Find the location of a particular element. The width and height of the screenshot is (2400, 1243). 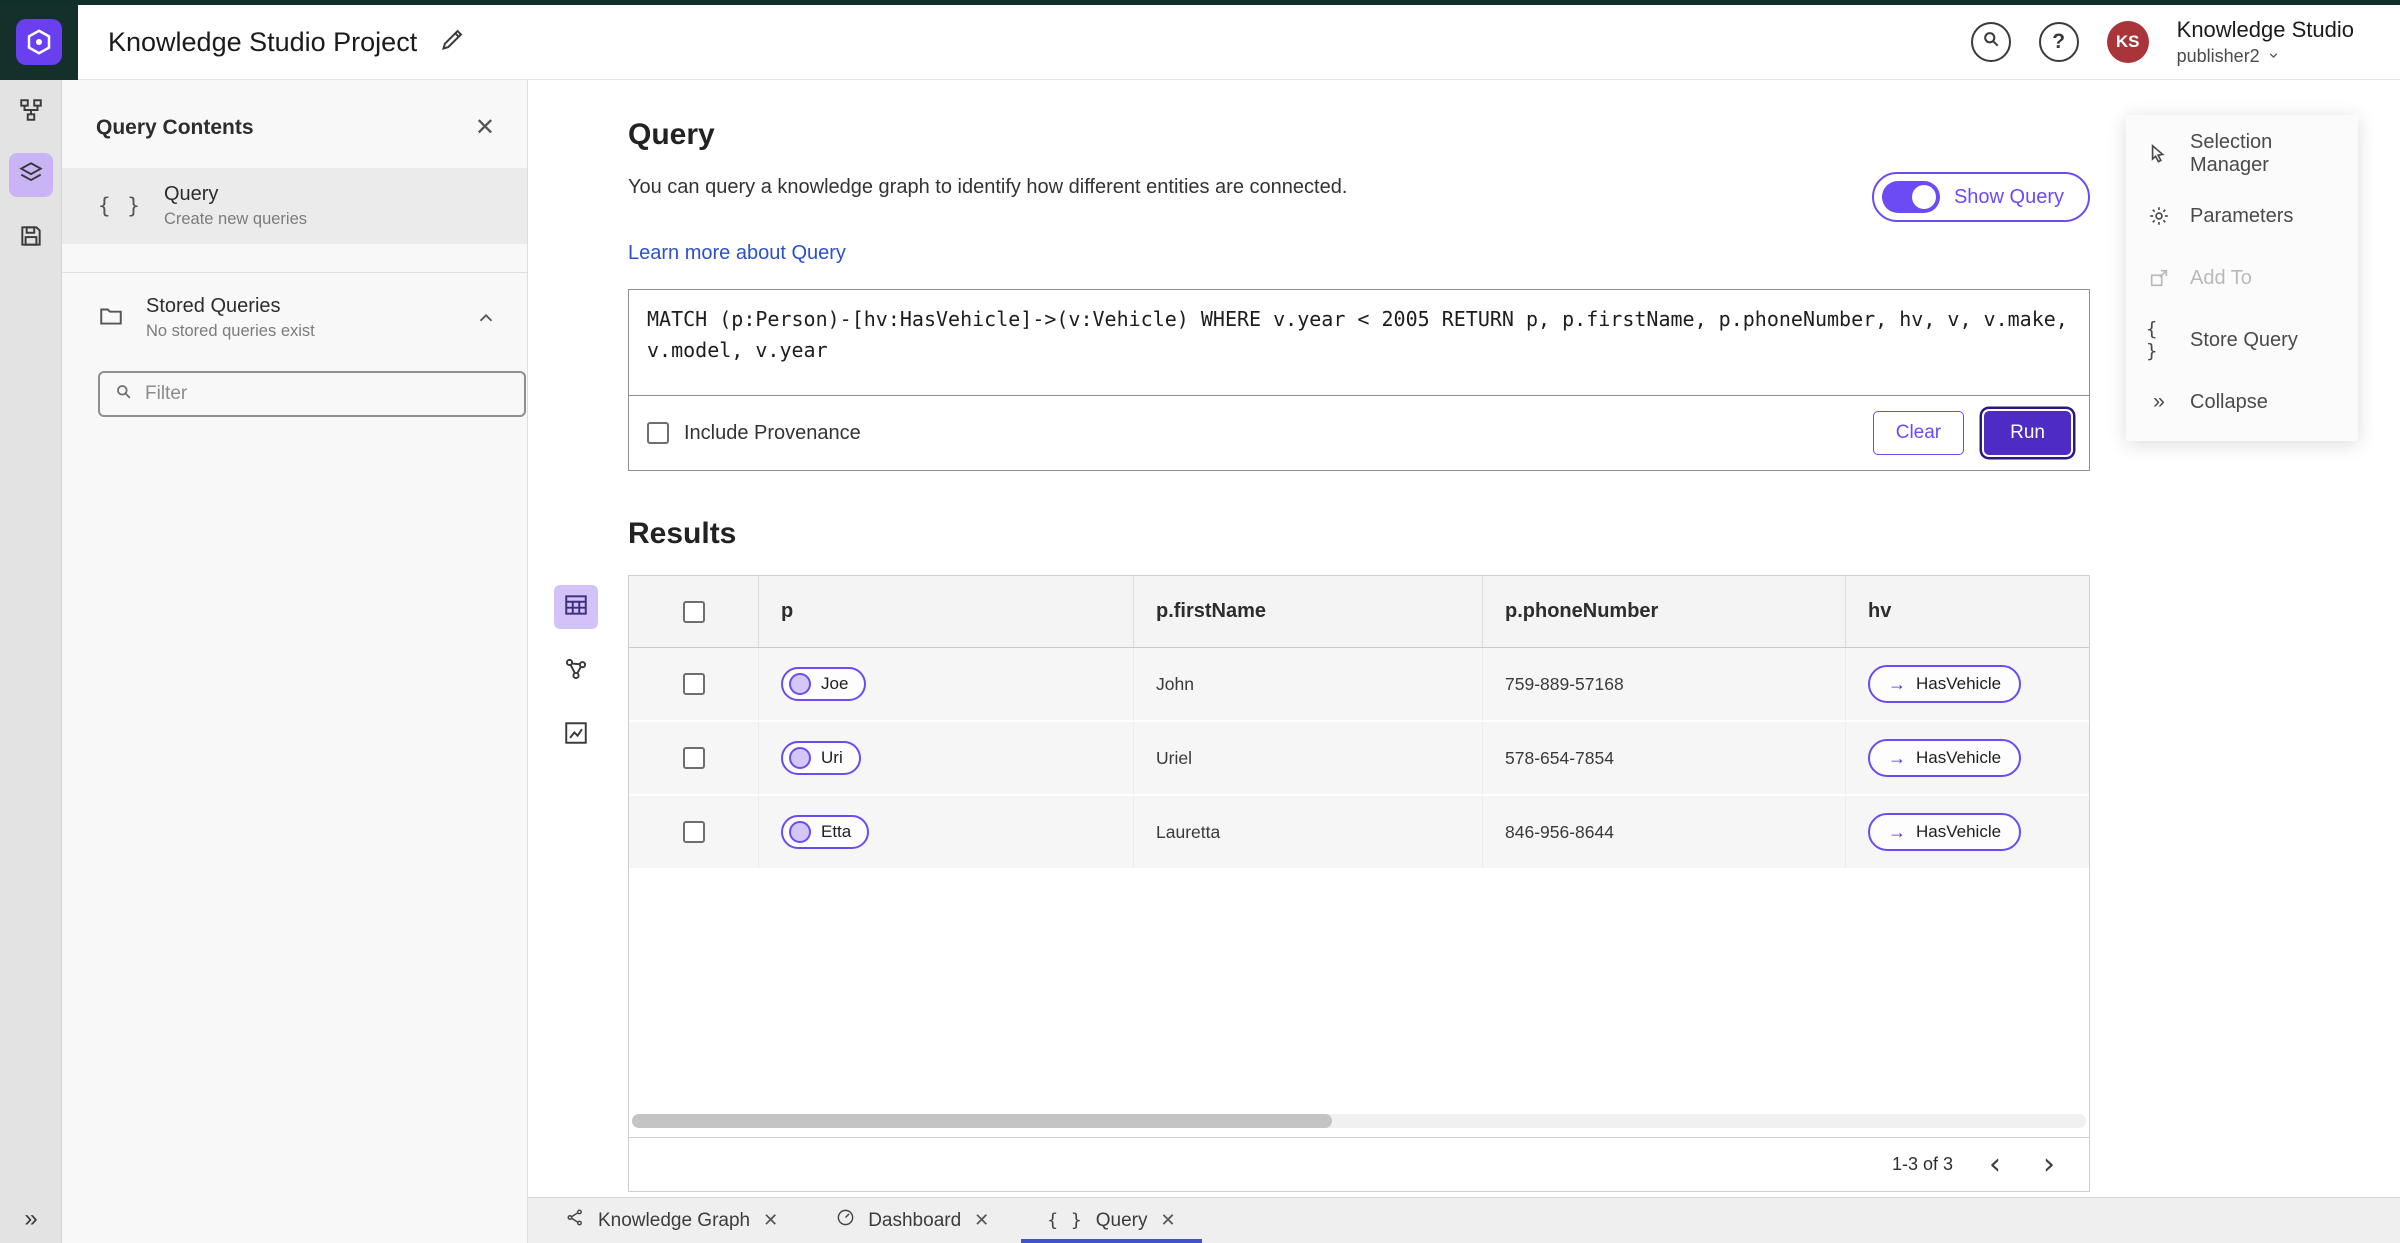

horizontal-scrollbar is located at coordinates (1359, 1121).